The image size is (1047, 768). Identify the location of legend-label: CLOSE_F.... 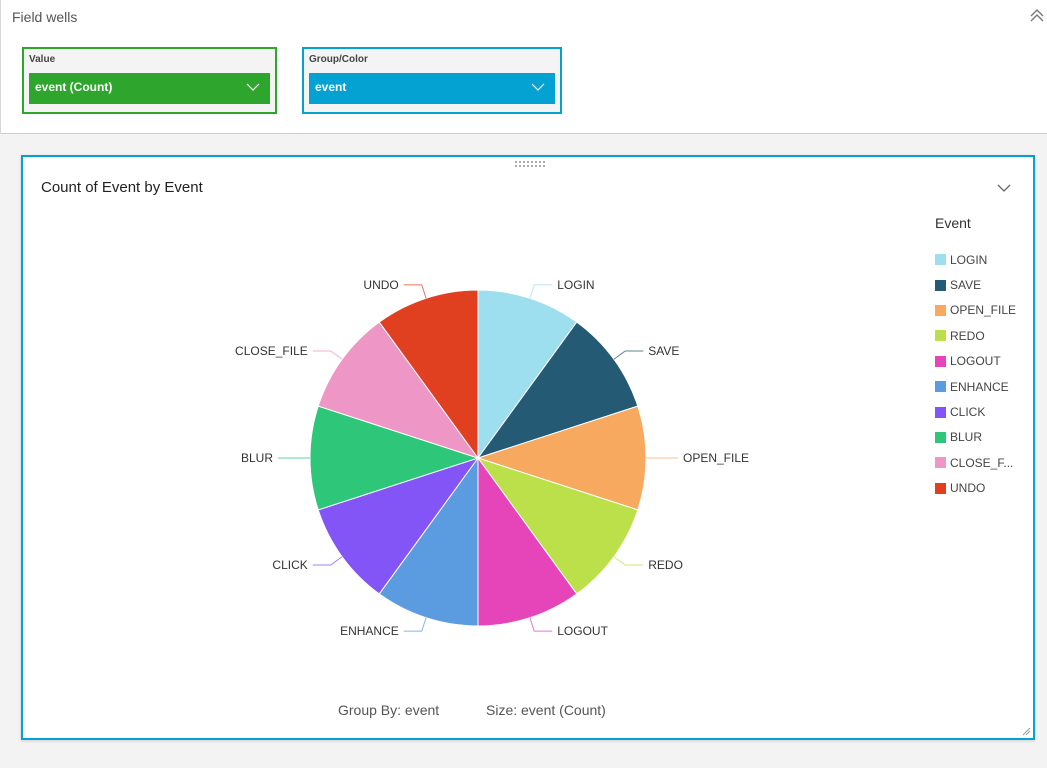
(982, 462).